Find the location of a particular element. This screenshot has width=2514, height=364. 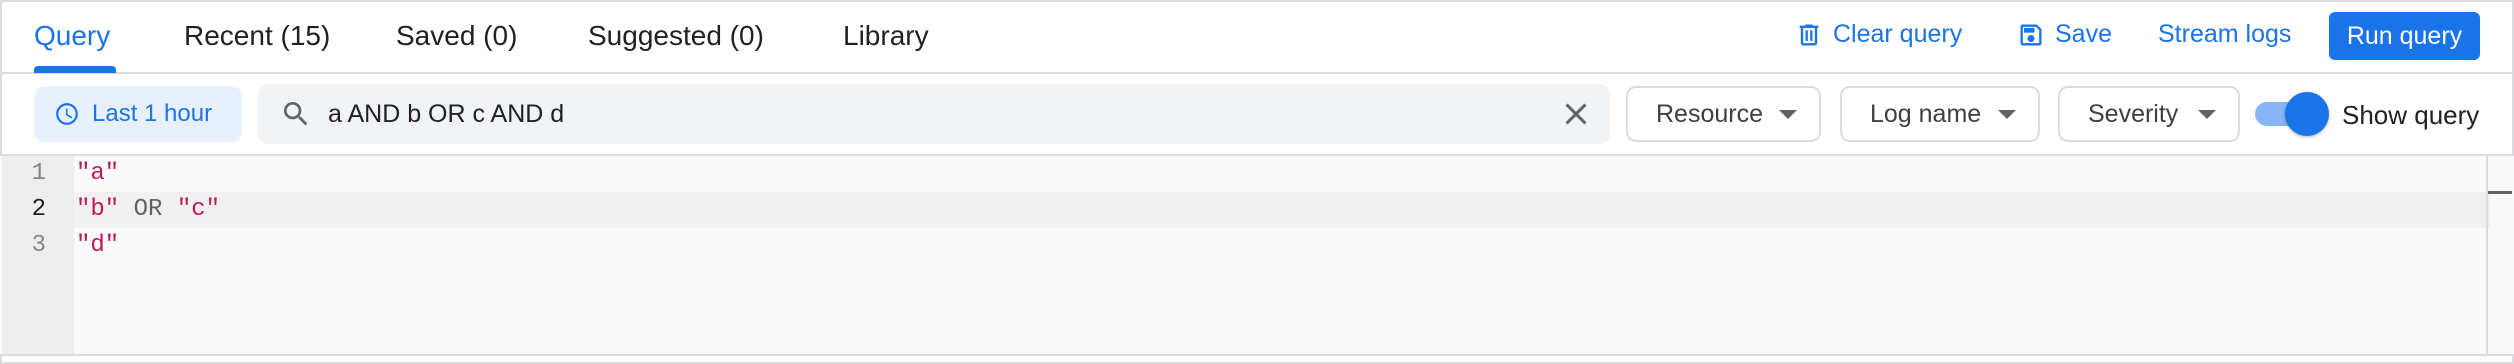

show-query-toggle is located at coordinates (2292, 114).